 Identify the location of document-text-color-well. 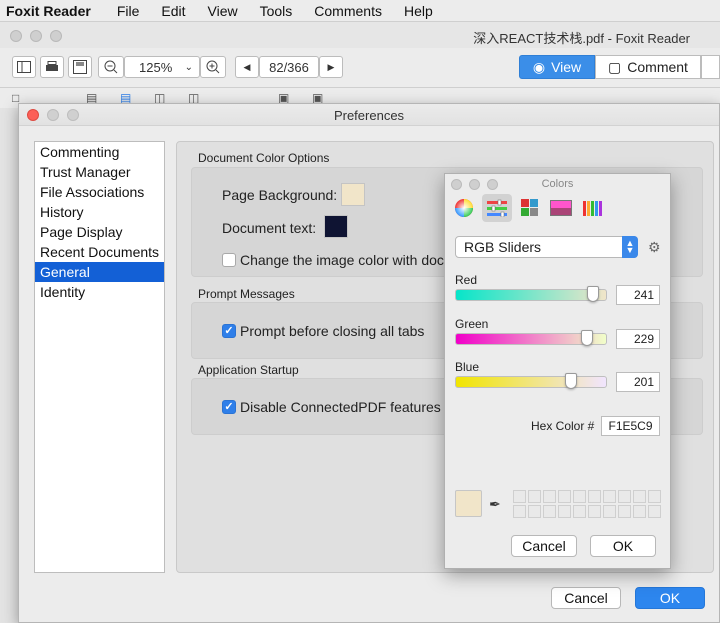
(336, 226).